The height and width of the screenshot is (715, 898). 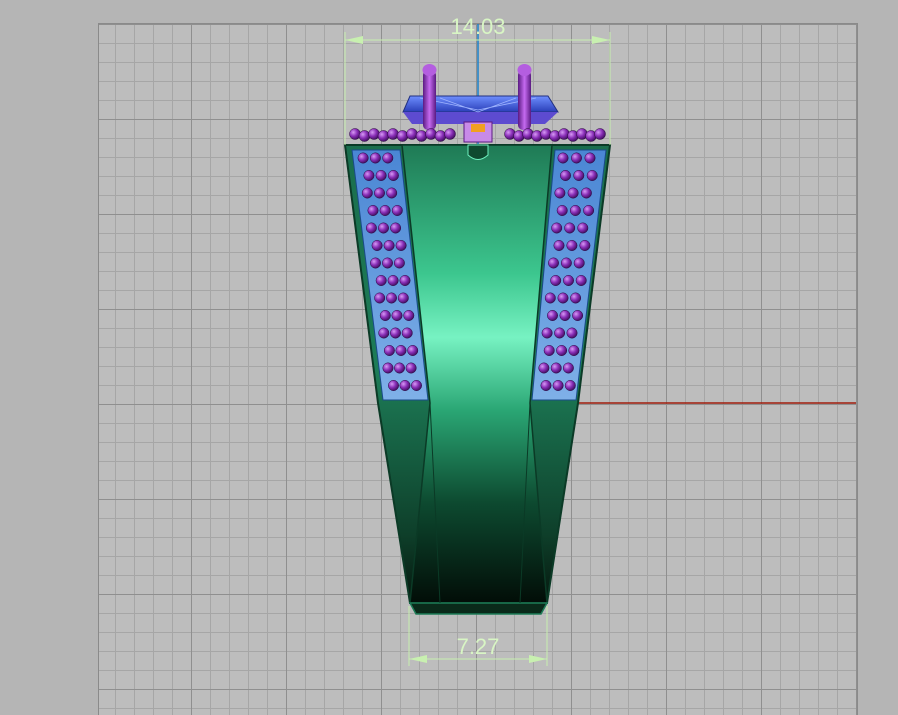 What do you see at coordinates (538, 659) in the screenshot?
I see `dim-bottom-arrow-right` at bounding box center [538, 659].